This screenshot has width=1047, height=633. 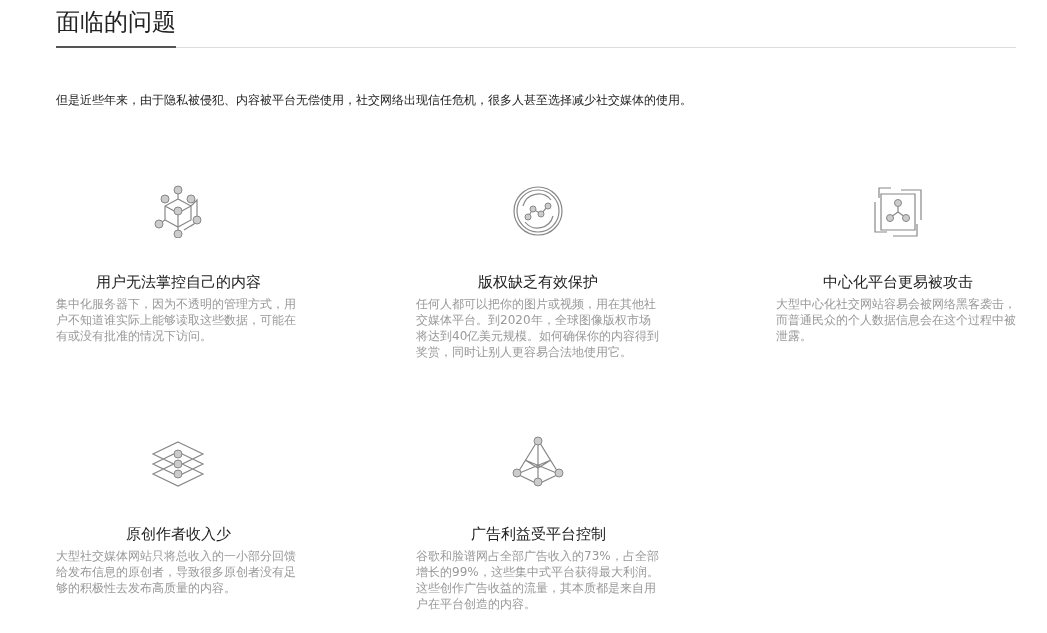 What do you see at coordinates (898, 282) in the screenshot?
I see `card-title: 中心化平台更易被攻击` at bounding box center [898, 282].